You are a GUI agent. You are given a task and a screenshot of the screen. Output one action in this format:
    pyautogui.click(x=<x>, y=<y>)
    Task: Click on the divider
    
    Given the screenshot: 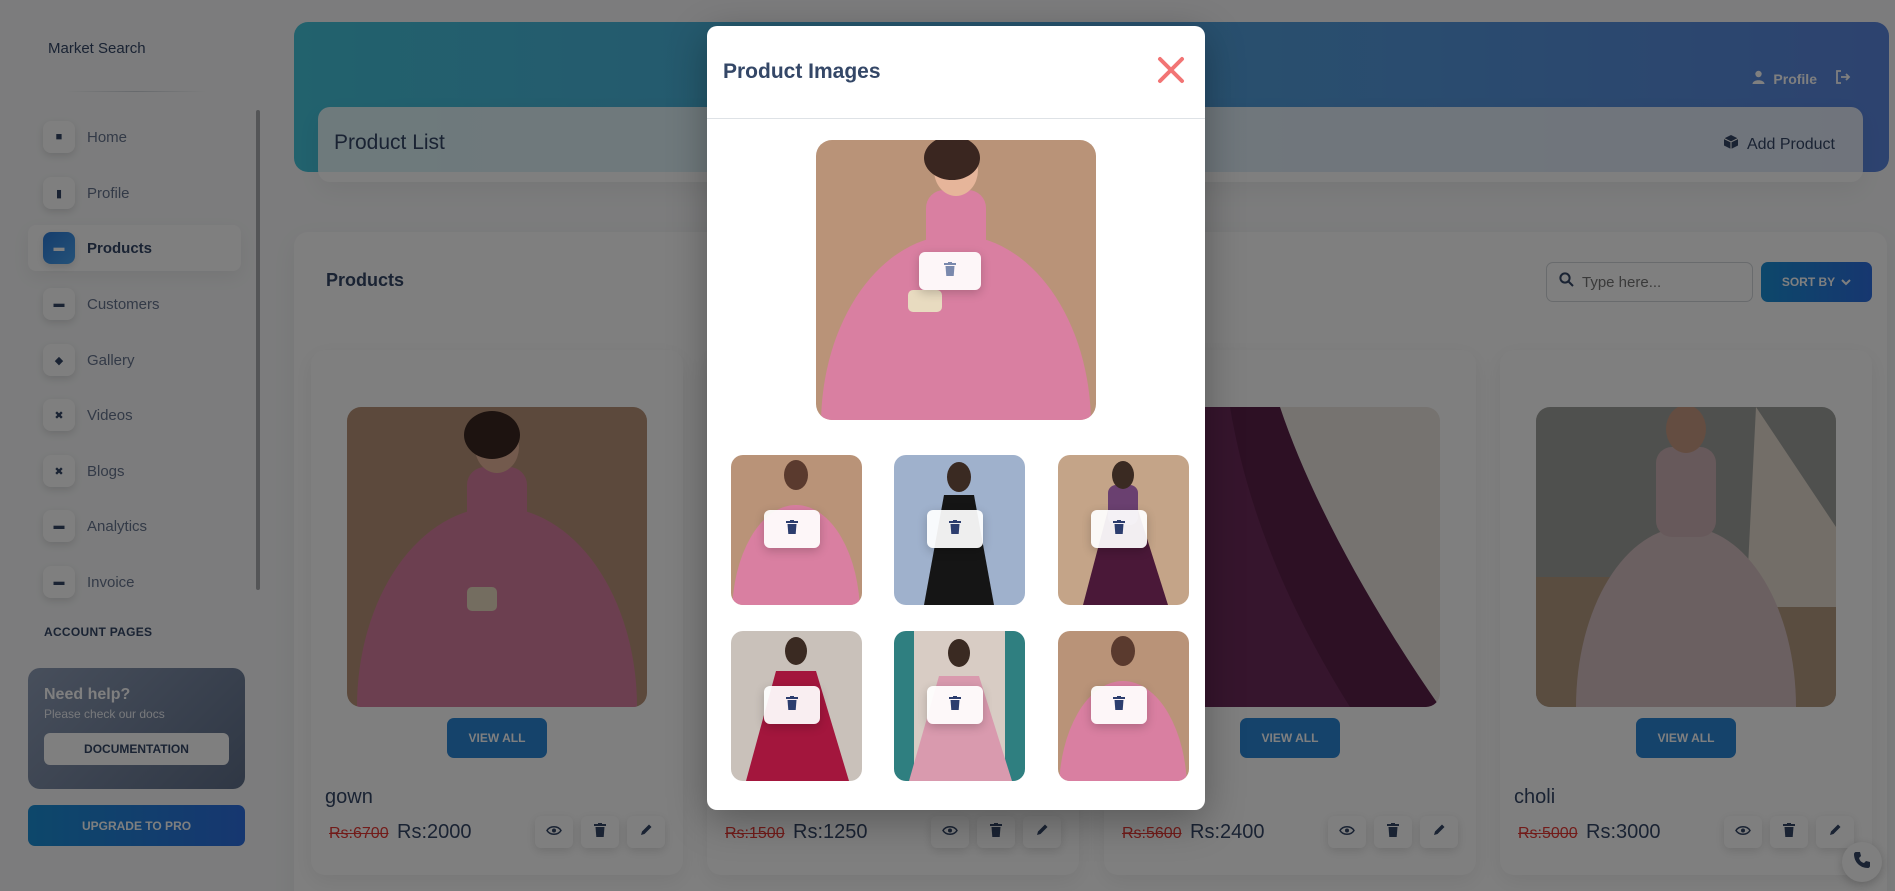 What is the action you would take?
    pyautogui.click(x=956, y=118)
    